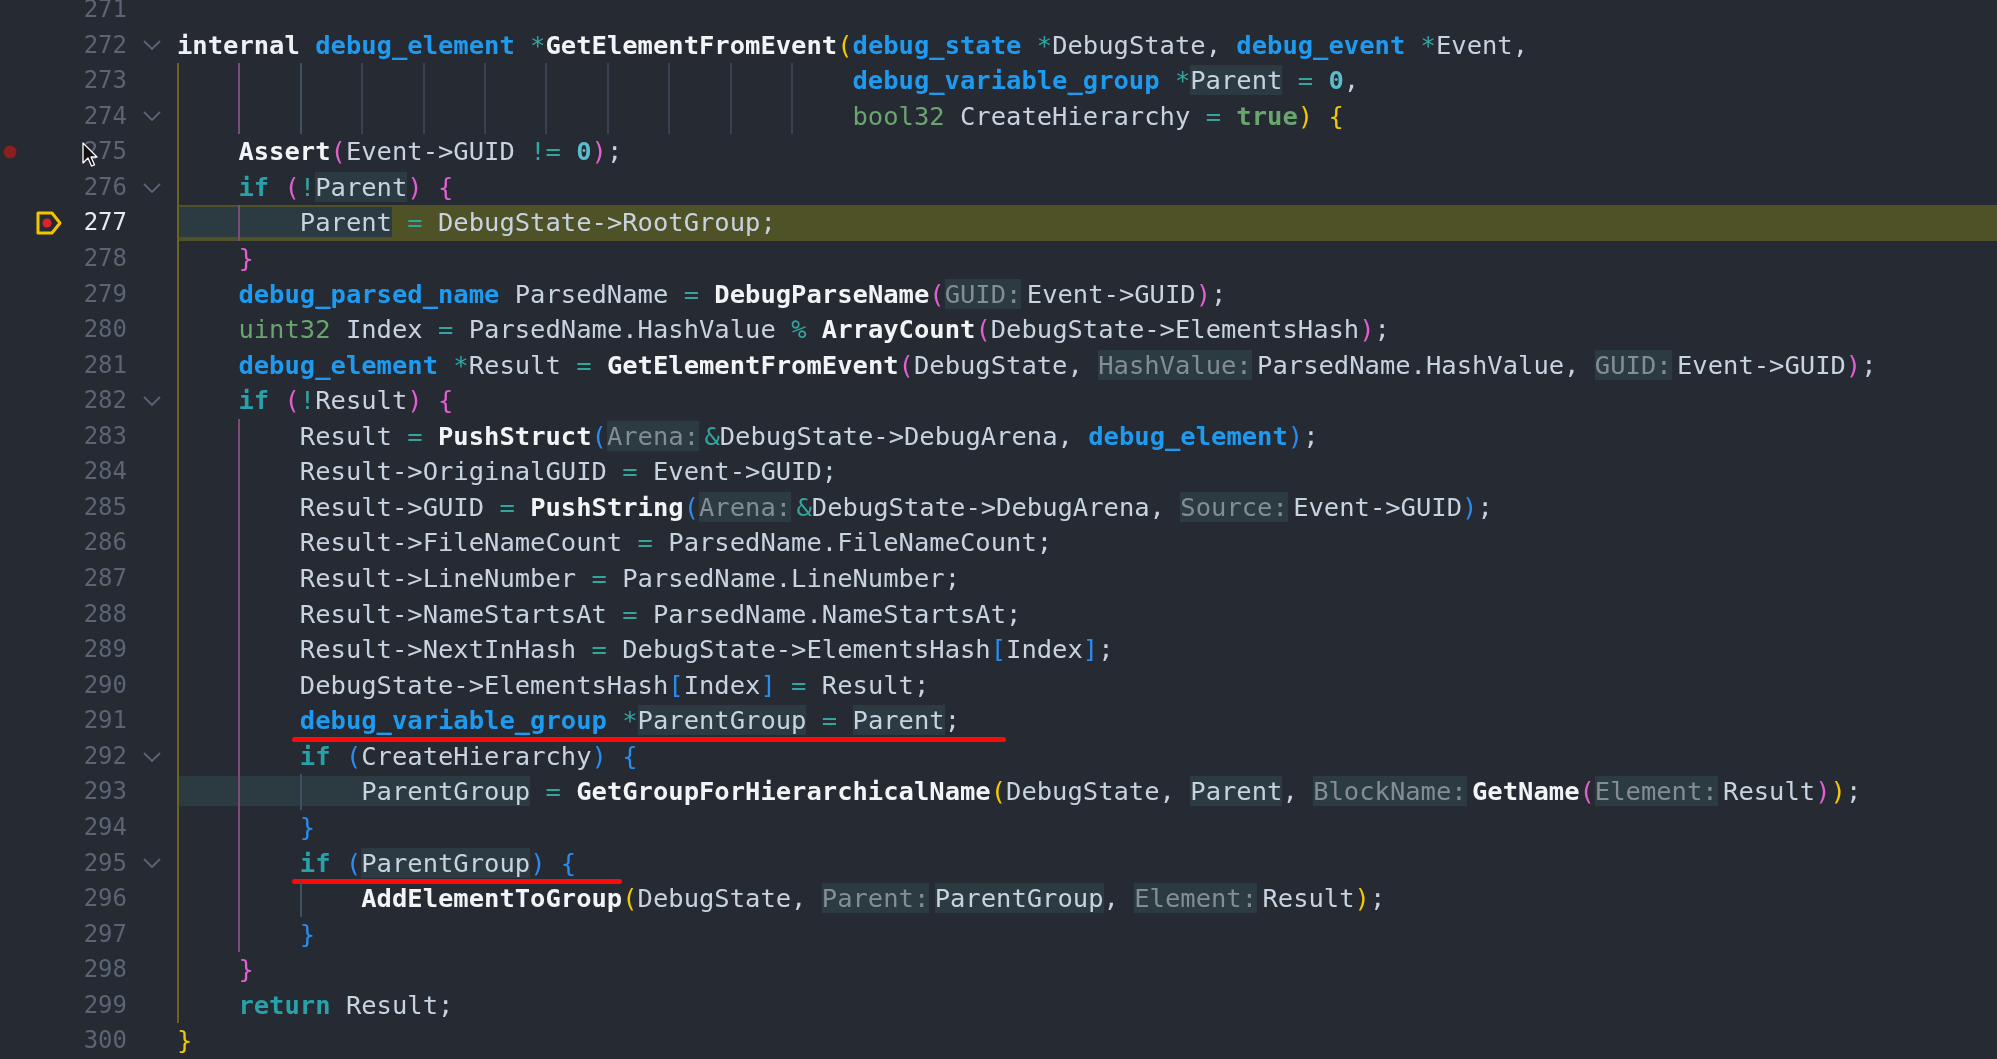 The width and height of the screenshot is (1997, 1059). What do you see at coordinates (676, 543) in the screenshot?
I see `code-line: Result->FileNameCount = ParsedName.FileNameCount;` at bounding box center [676, 543].